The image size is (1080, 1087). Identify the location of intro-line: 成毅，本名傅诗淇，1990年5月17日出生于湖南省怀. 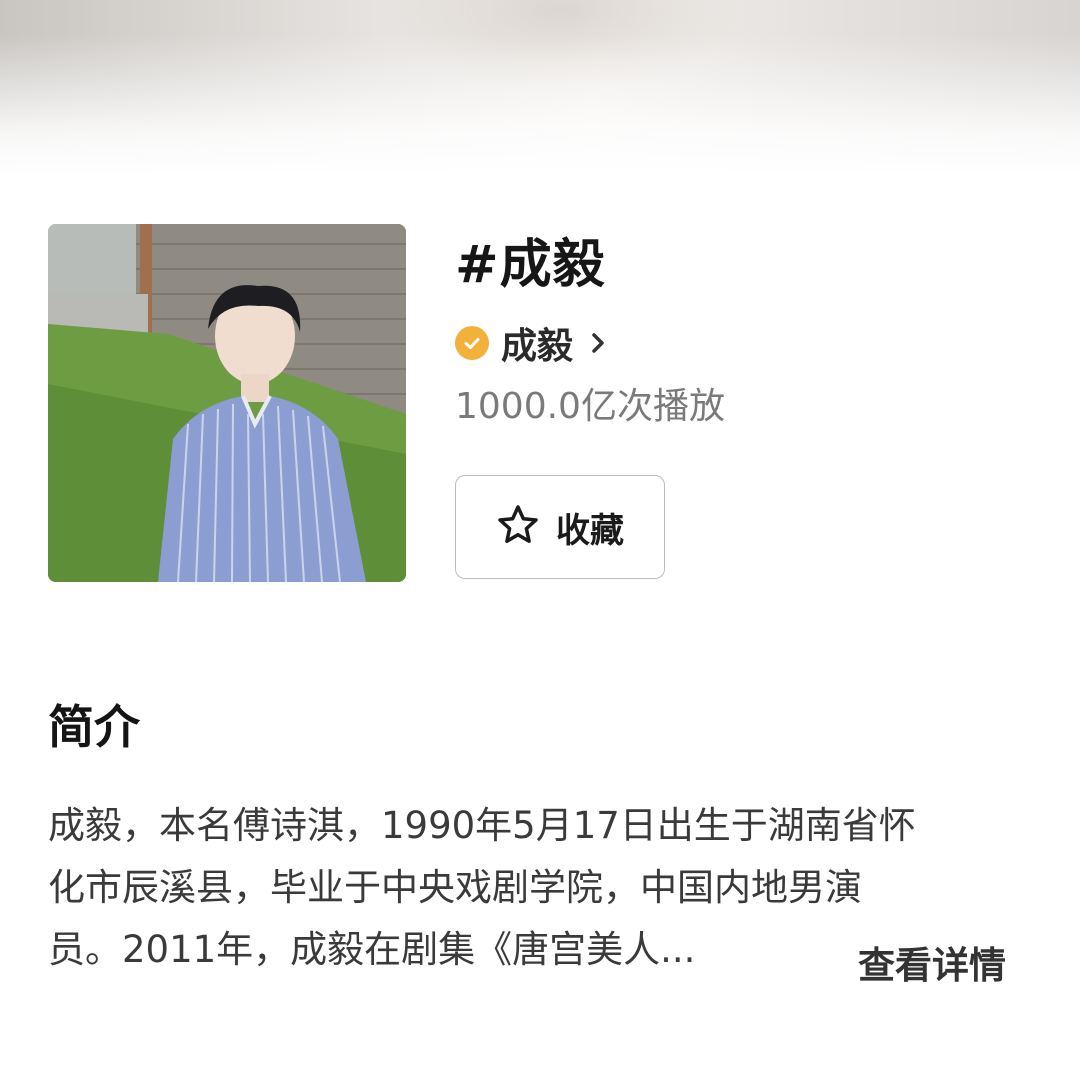
(482, 825).